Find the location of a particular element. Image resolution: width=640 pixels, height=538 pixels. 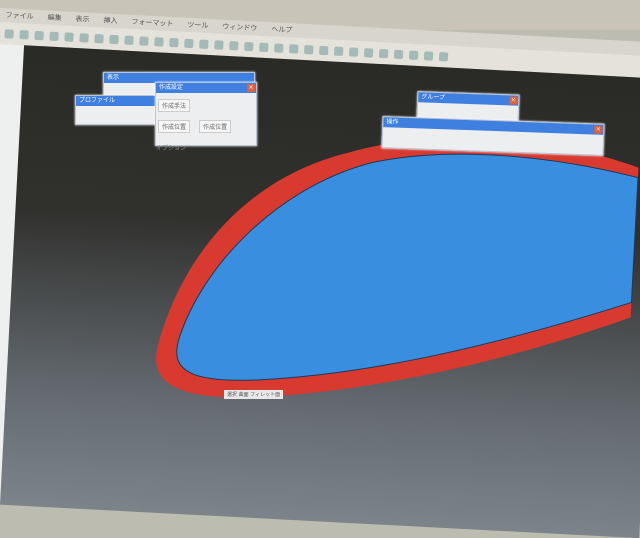

menu-file: ファイル is located at coordinates (19, 15).